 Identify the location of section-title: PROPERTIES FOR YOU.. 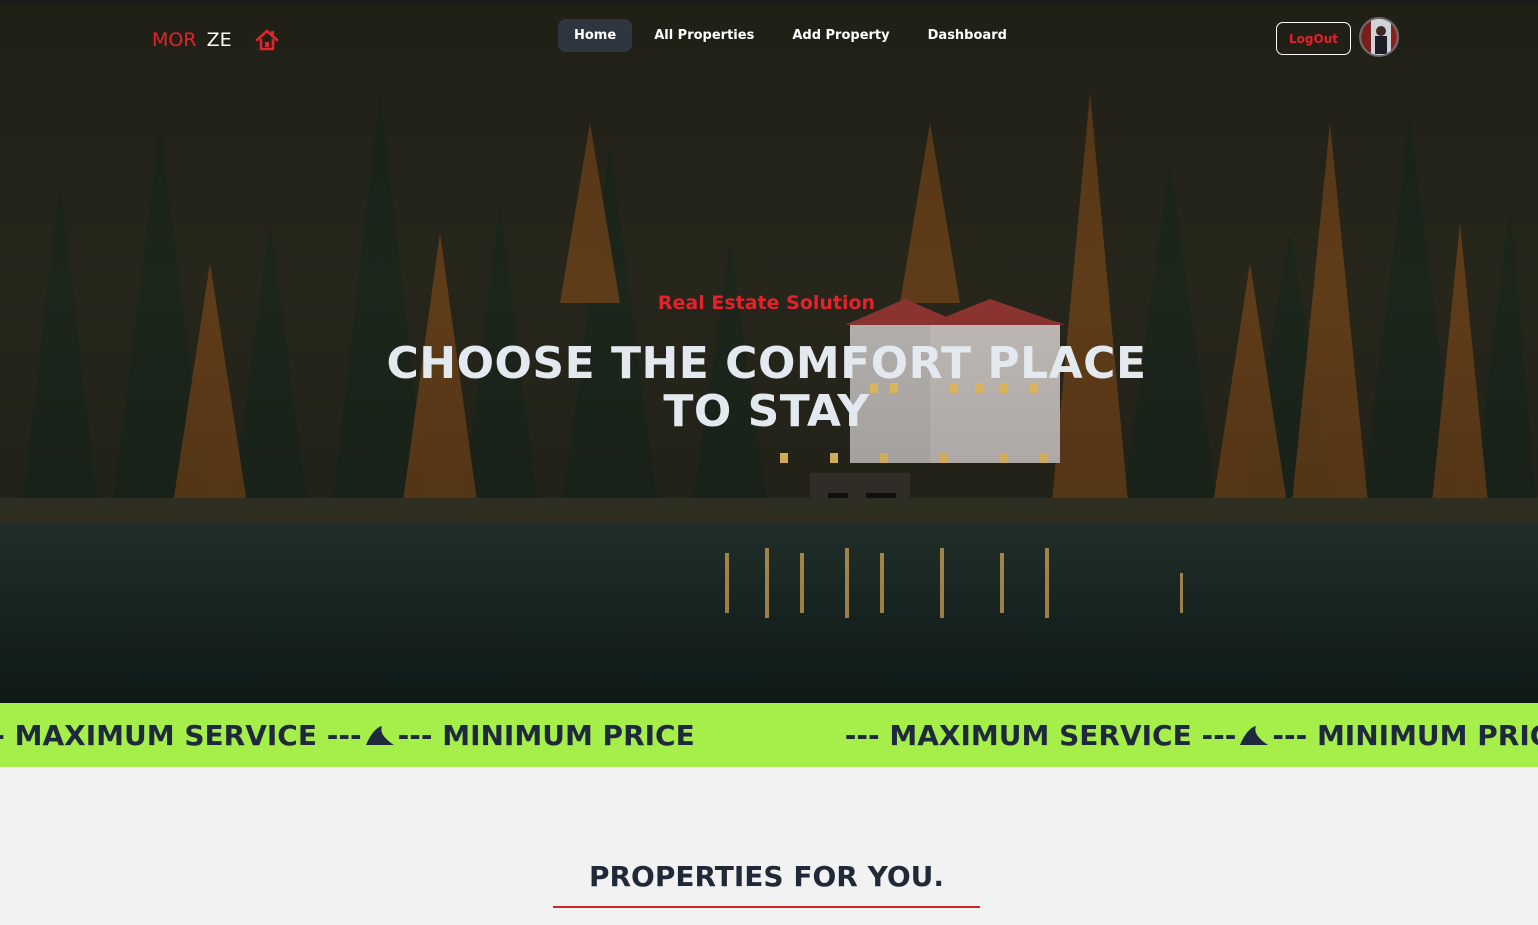
(766, 876).